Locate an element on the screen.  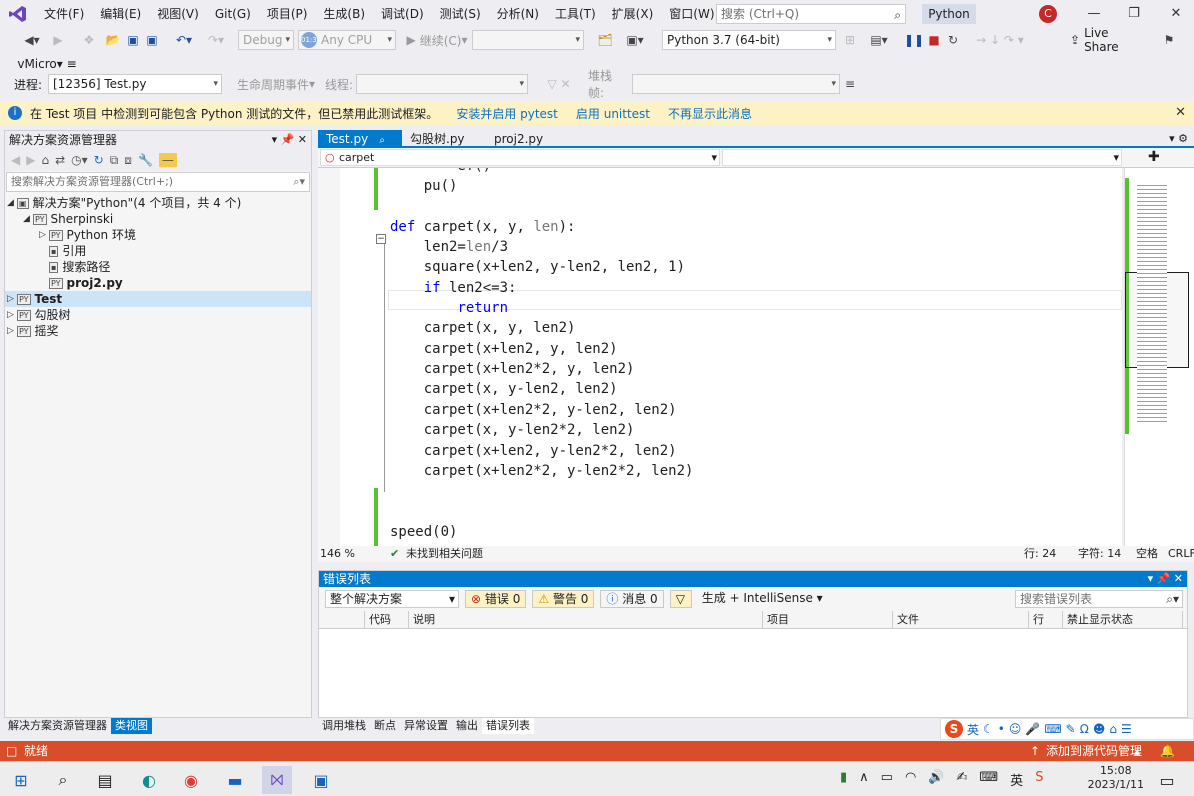
volume-icon: 🔊 is located at coordinates (936, 779).